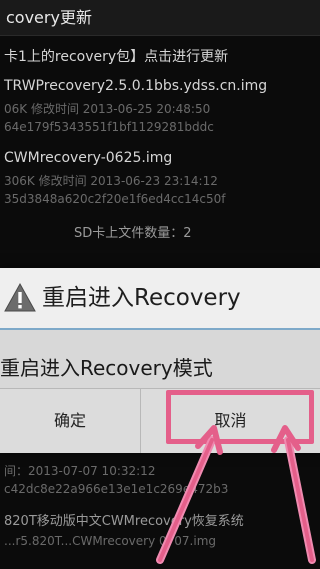 The height and width of the screenshot is (569, 320). Describe the element at coordinates (110, 541) in the screenshot. I see `file-info: ...r5.820T...CWMrecovery 0707.img` at that location.